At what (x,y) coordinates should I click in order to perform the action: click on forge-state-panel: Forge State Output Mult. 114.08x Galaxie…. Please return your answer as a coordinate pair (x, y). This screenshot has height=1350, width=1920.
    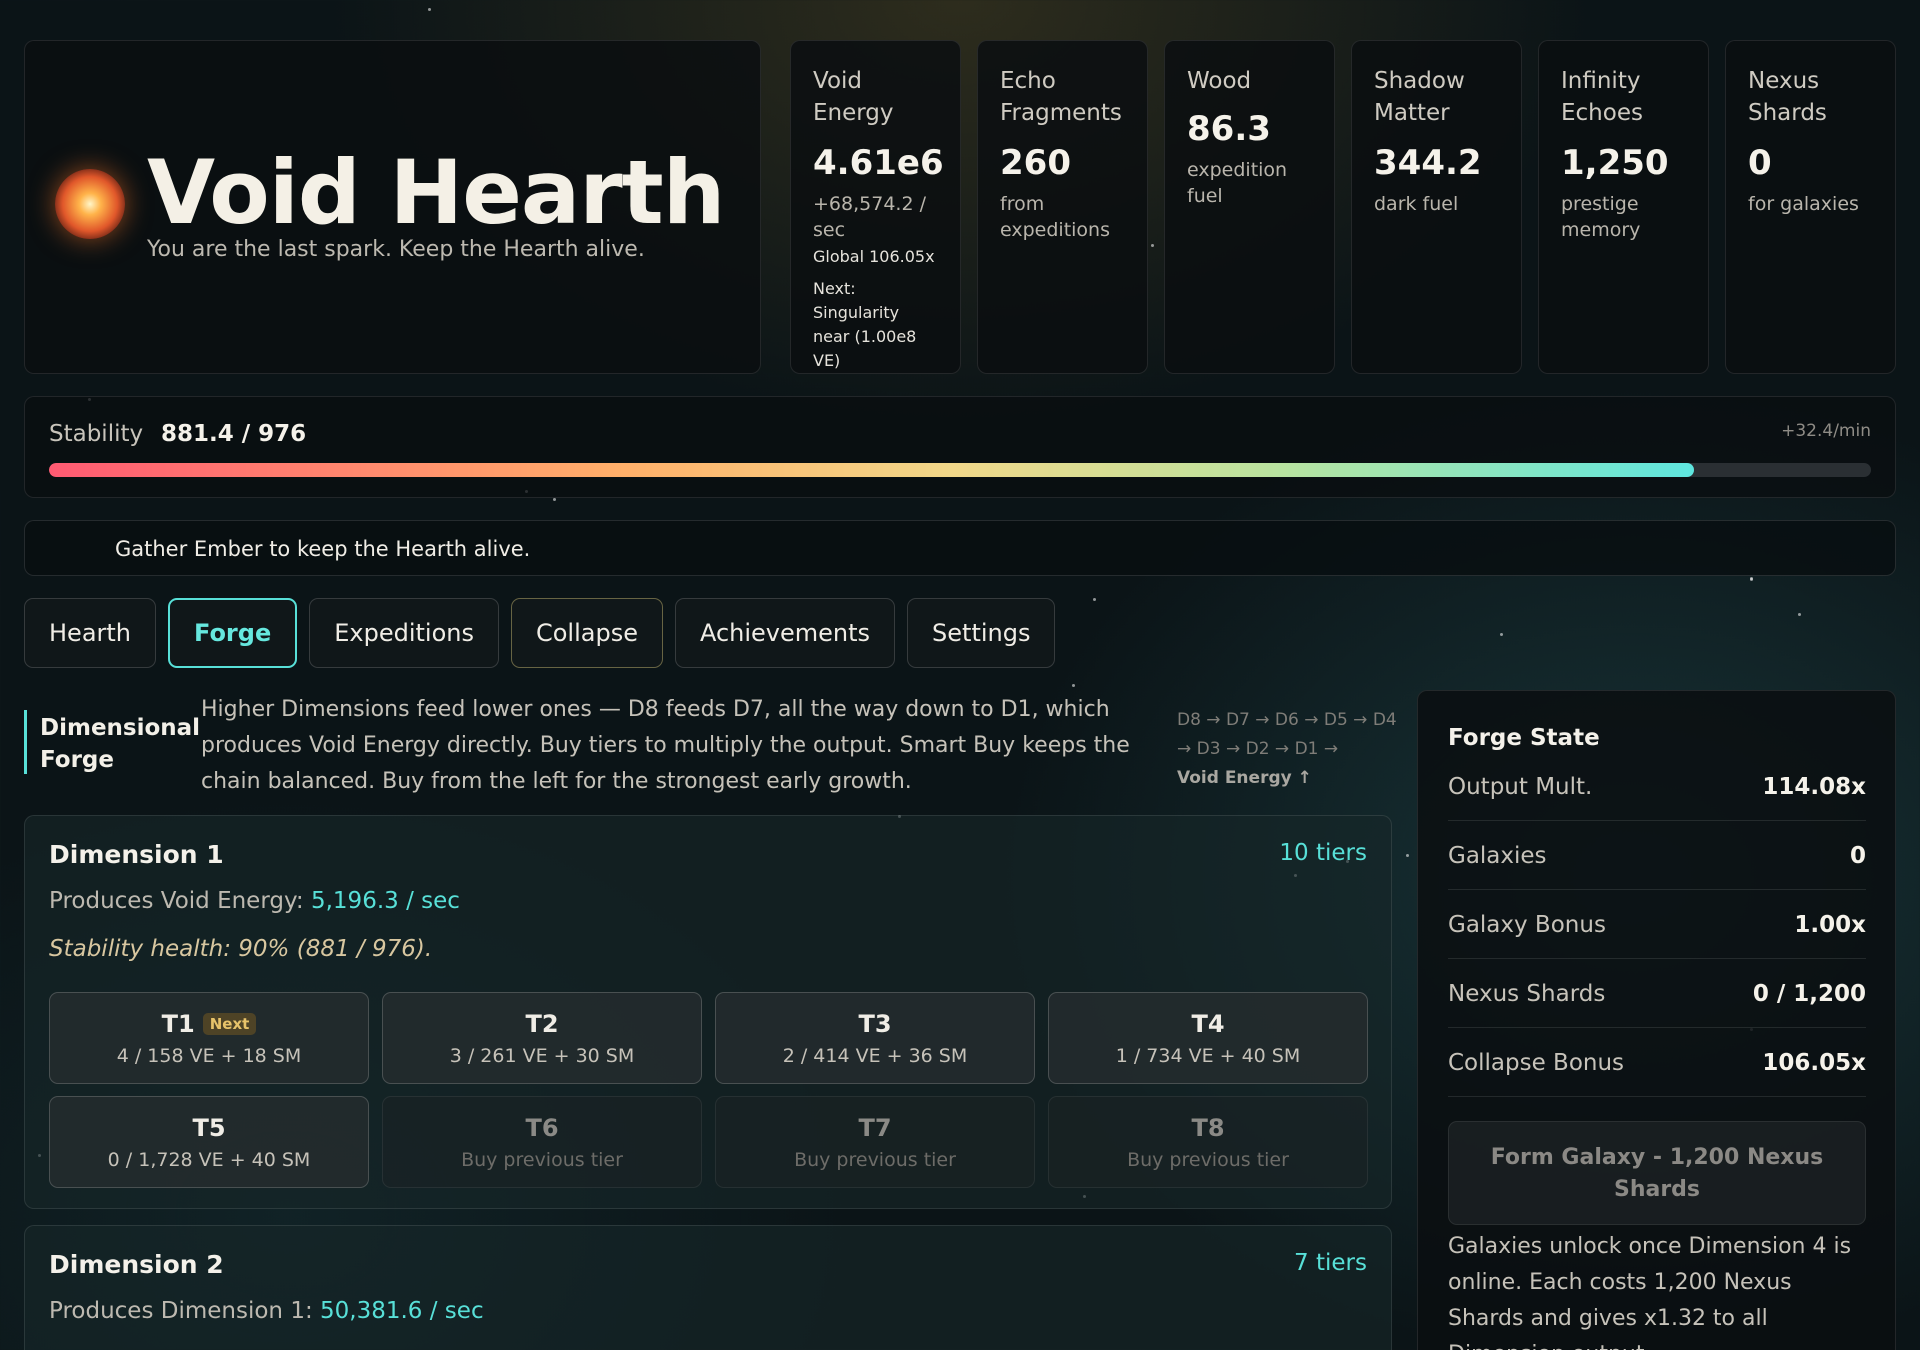
    Looking at the image, I should click on (1656, 1020).